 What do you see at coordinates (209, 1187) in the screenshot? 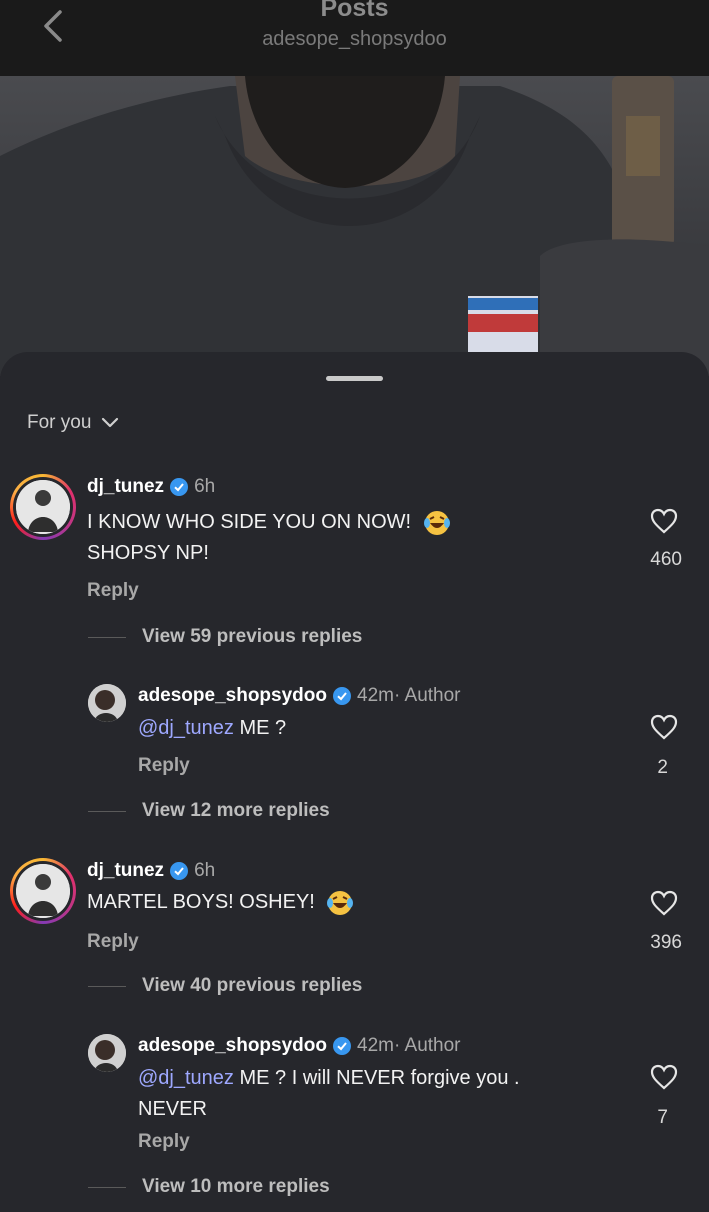
I see `view-replies-button: View 10 more replies` at bounding box center [209, 1187].